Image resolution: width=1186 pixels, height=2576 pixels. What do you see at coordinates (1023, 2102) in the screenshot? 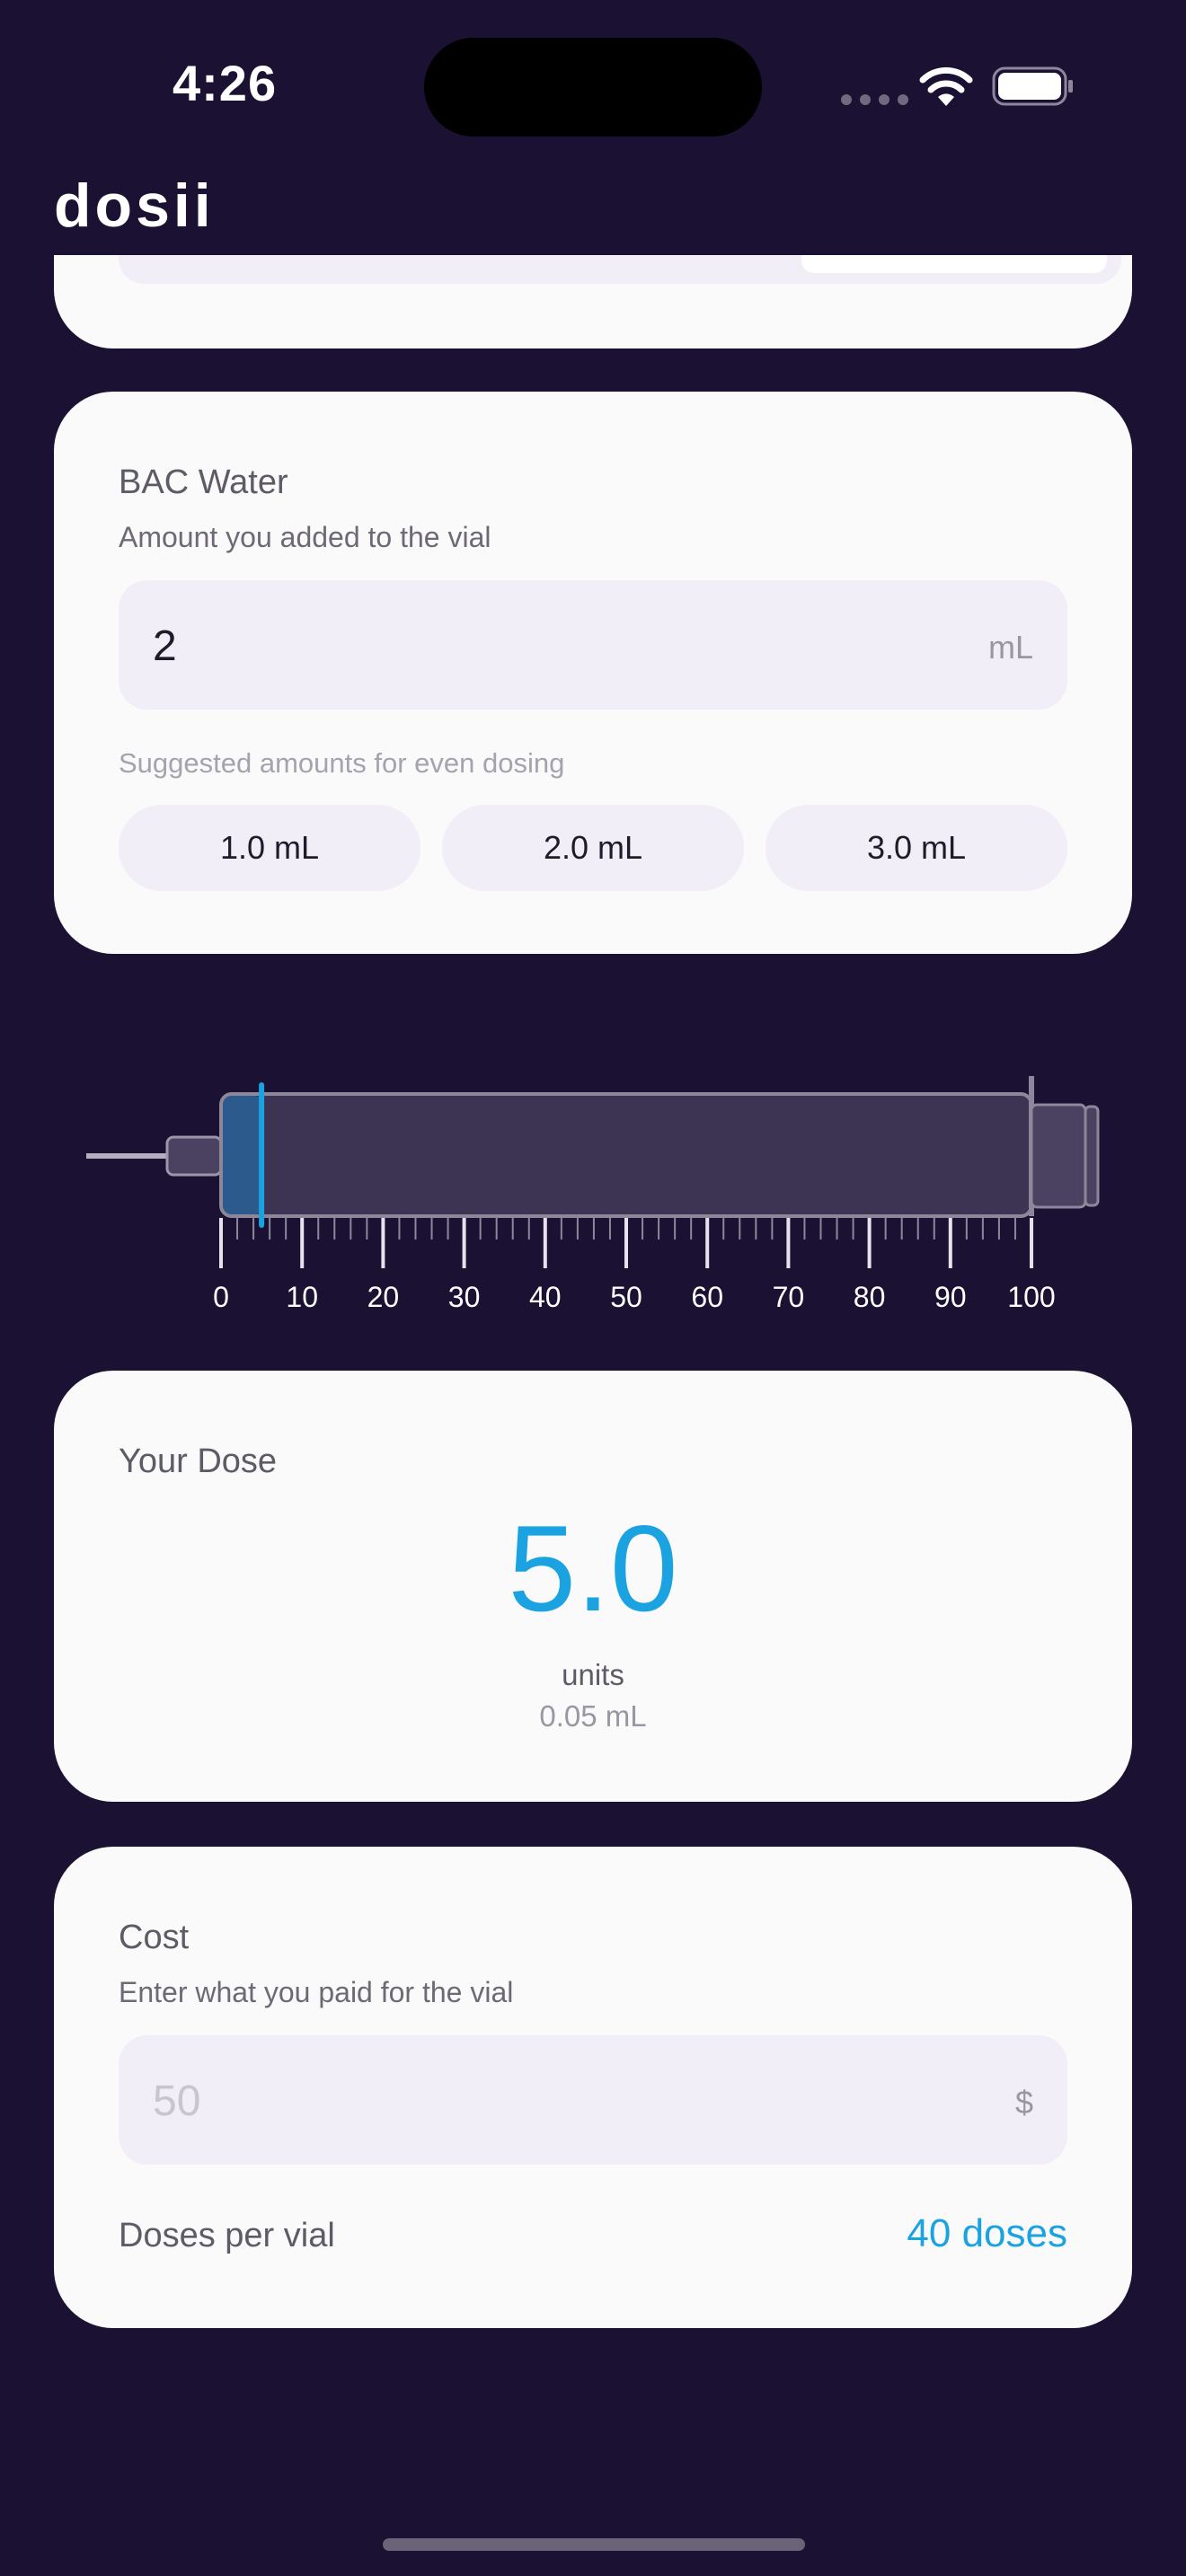
I see `cost-currency: $` at bounding box center [1023, 2102].